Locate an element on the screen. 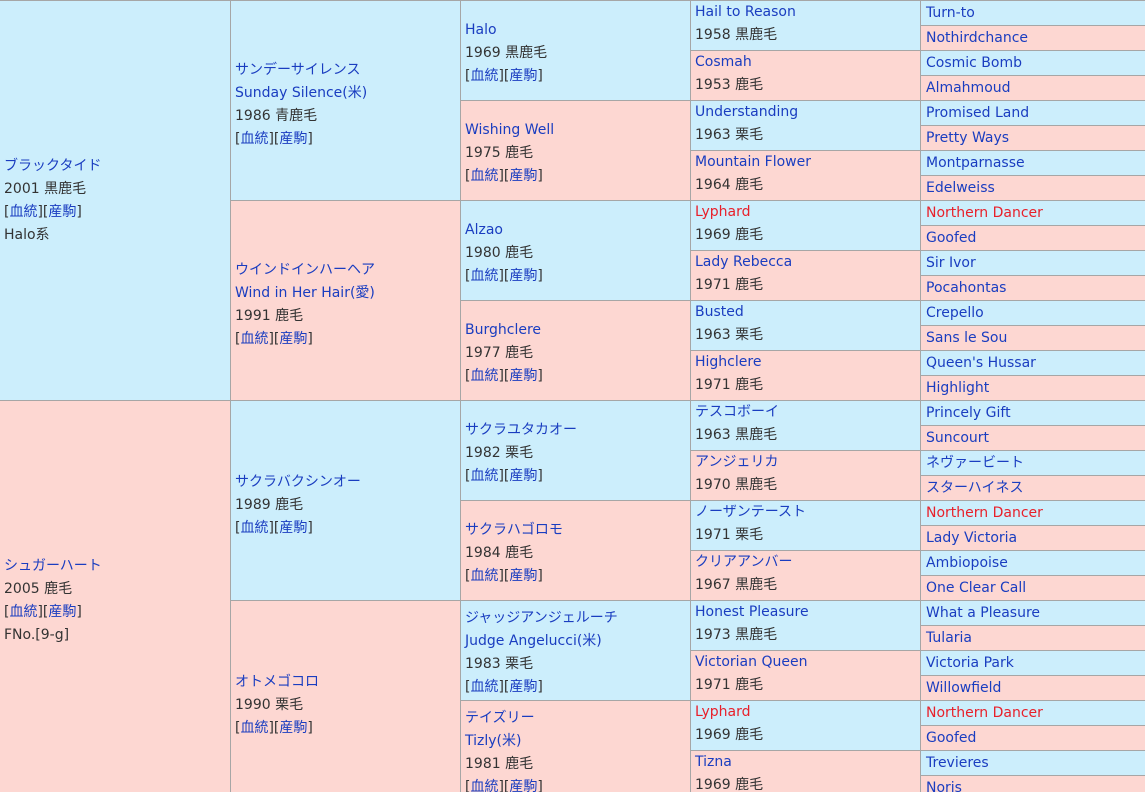  horse-name-link: Mountain Flower is located at coordinates (805, 162).